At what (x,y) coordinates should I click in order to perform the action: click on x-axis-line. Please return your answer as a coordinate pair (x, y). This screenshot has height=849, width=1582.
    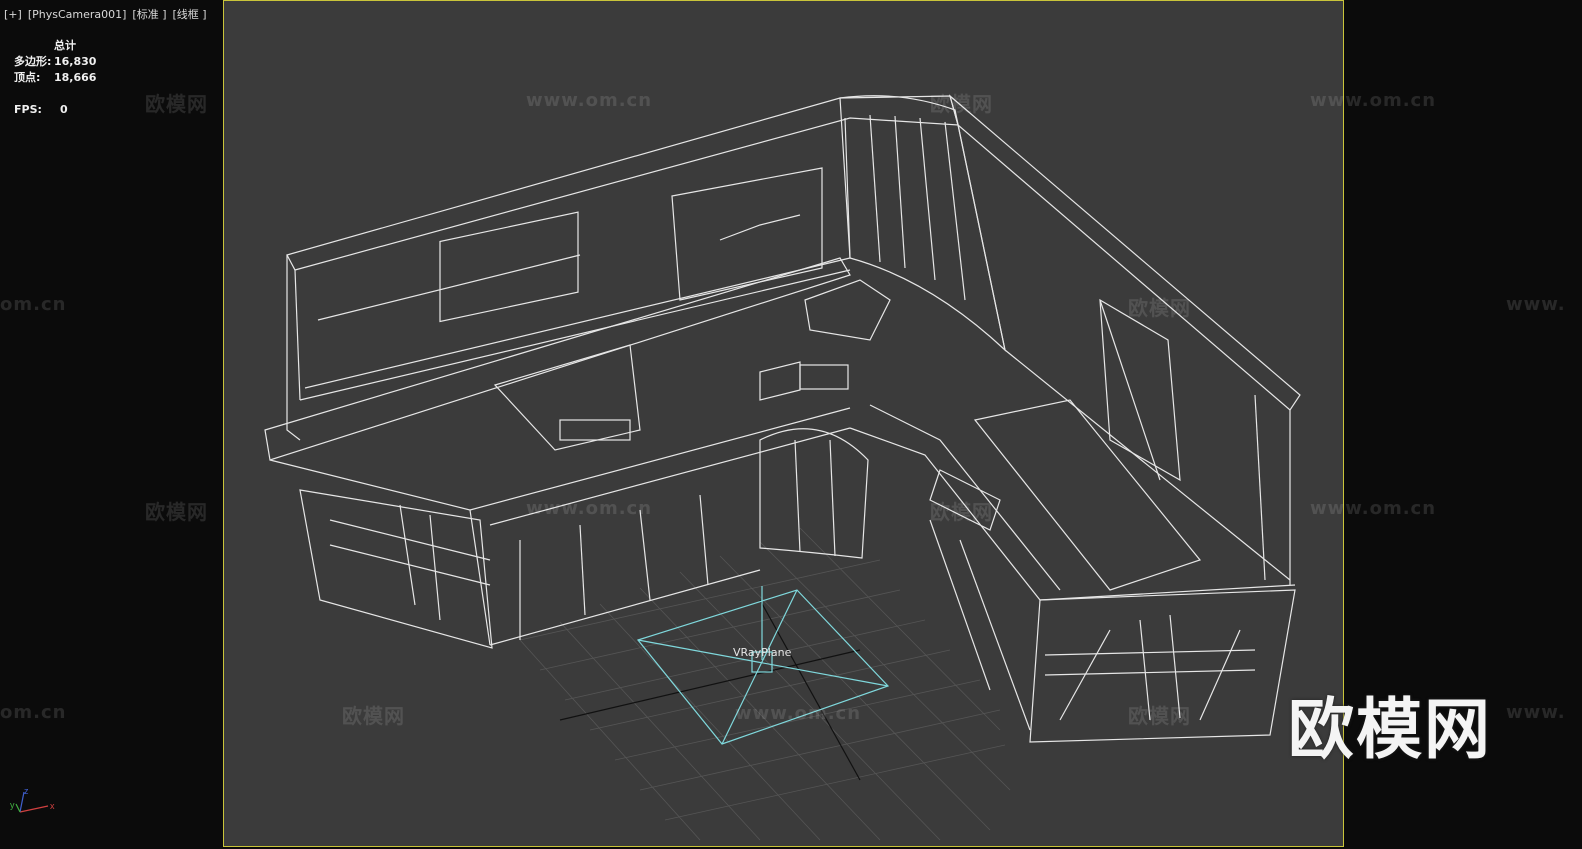
    Looking at the image, I should click on (34, 809).